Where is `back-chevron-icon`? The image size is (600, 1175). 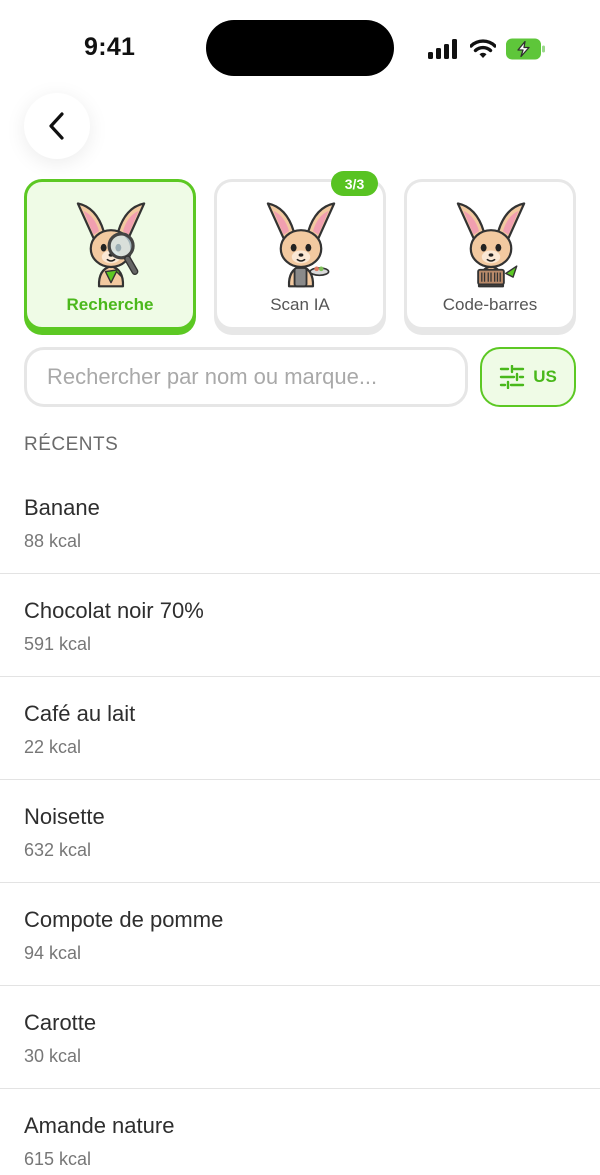
back-chevron-icon is located at coordinates (56, 126).